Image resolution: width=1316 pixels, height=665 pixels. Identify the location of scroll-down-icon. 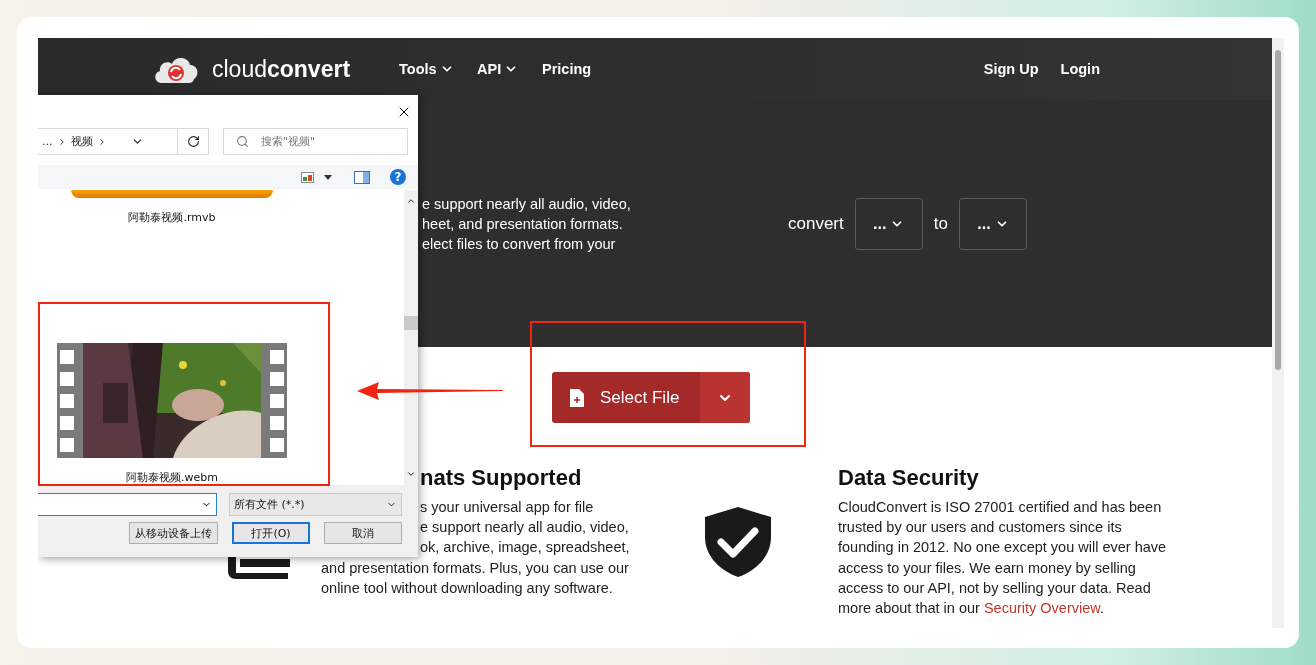
(411, 474).